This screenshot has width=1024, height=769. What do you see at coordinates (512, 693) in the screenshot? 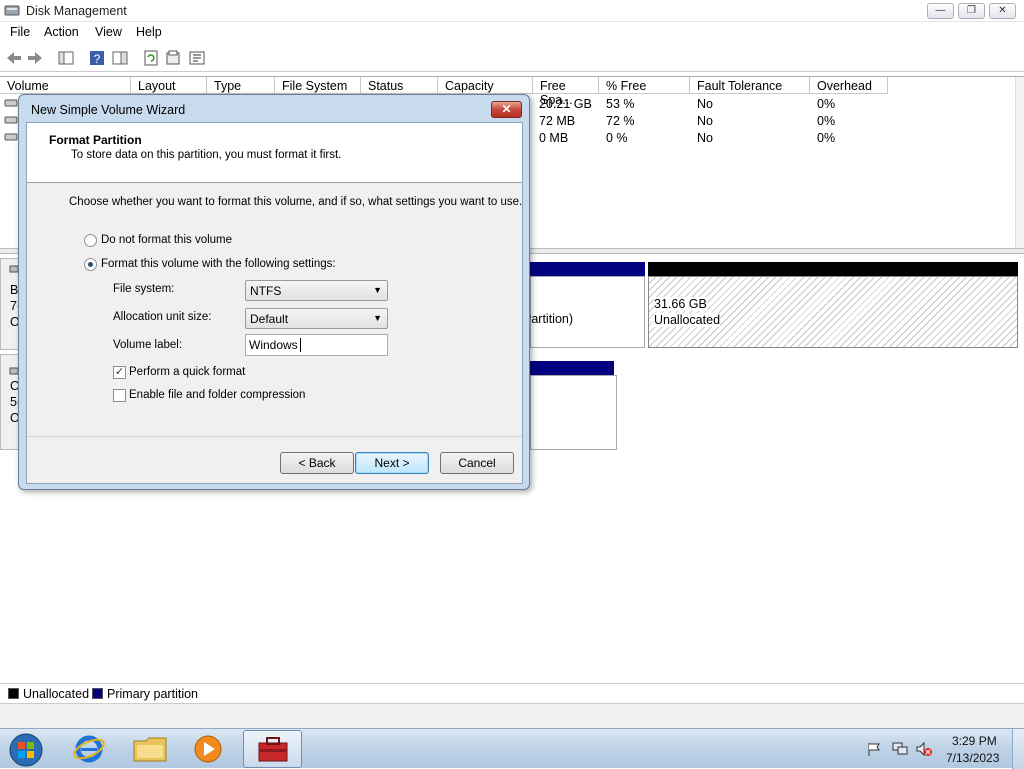
I see `legend: Unallocated Primary partition` at bounding box center [512, 693].